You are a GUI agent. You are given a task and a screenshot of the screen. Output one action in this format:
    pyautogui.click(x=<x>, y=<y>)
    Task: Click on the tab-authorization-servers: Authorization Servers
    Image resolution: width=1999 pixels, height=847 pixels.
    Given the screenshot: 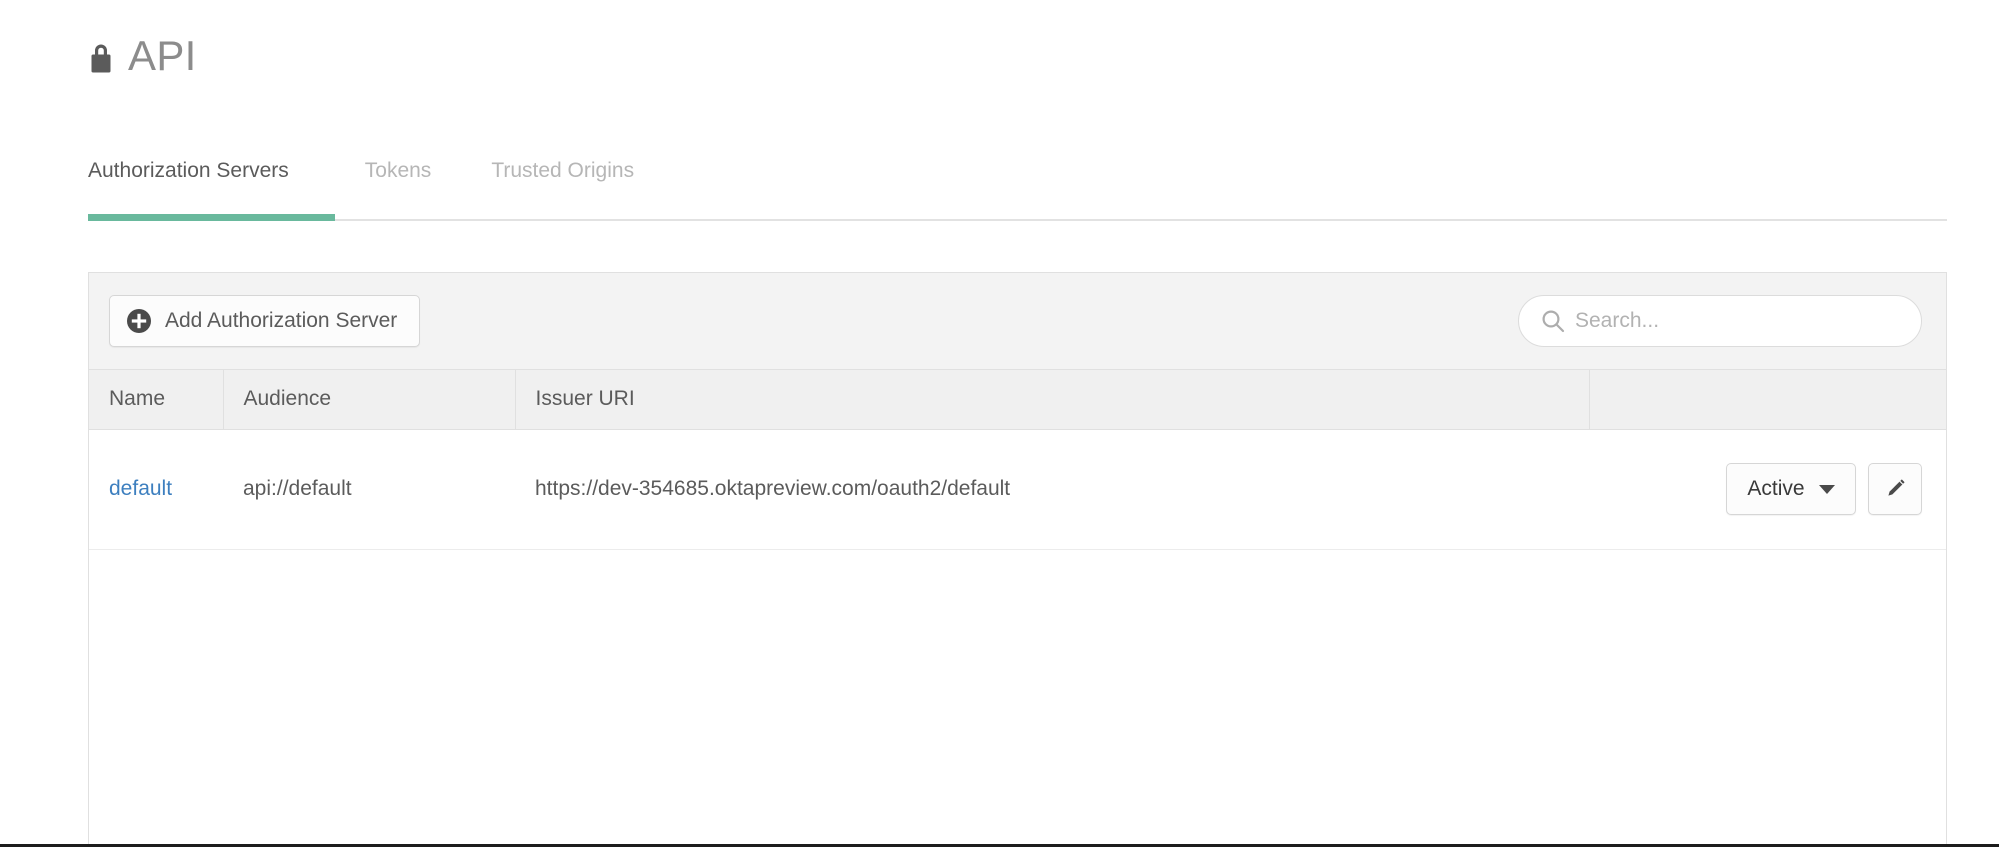 What is the action you would take?
    pyautogui.click(x=211, y=183)
    